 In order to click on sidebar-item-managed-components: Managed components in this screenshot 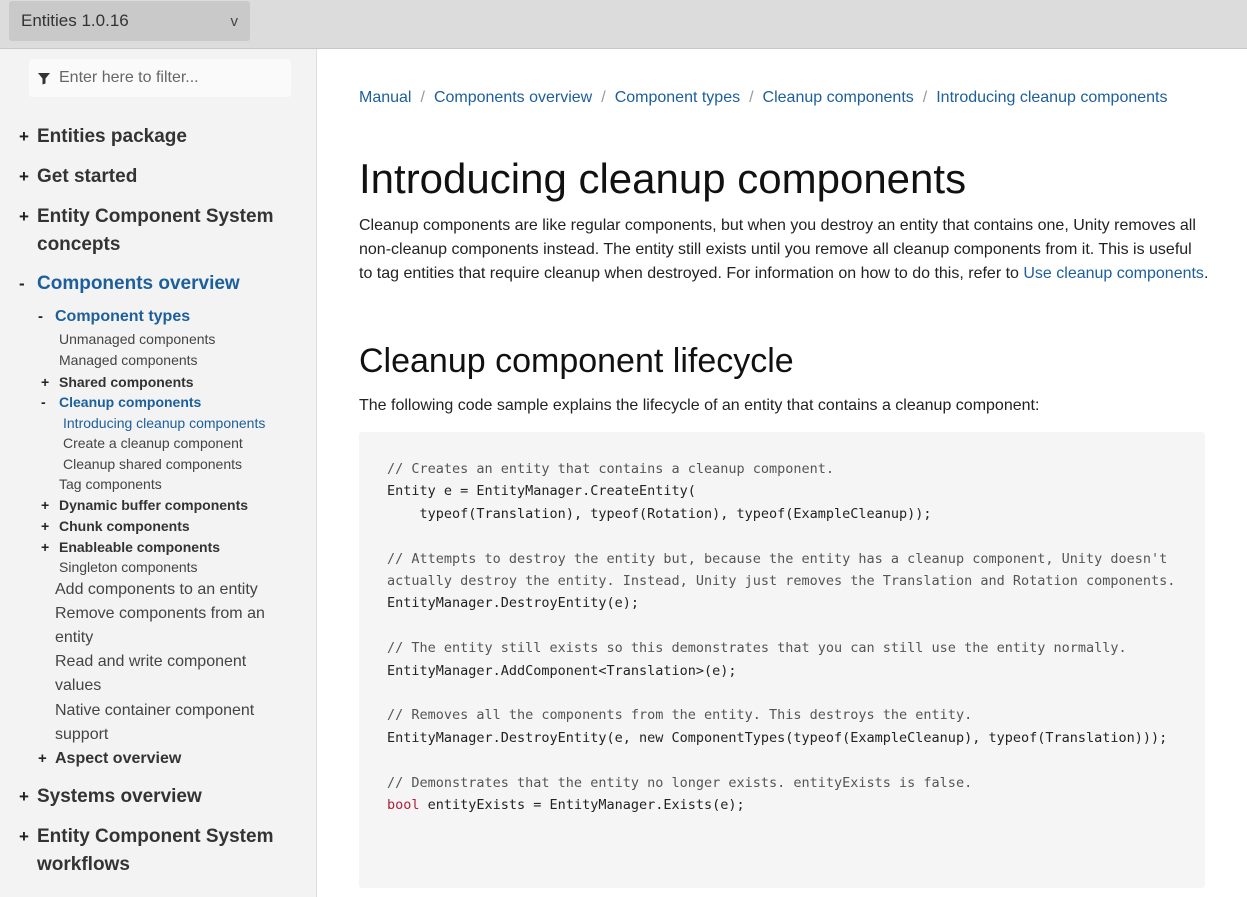, I will do `click(128, 360)`.